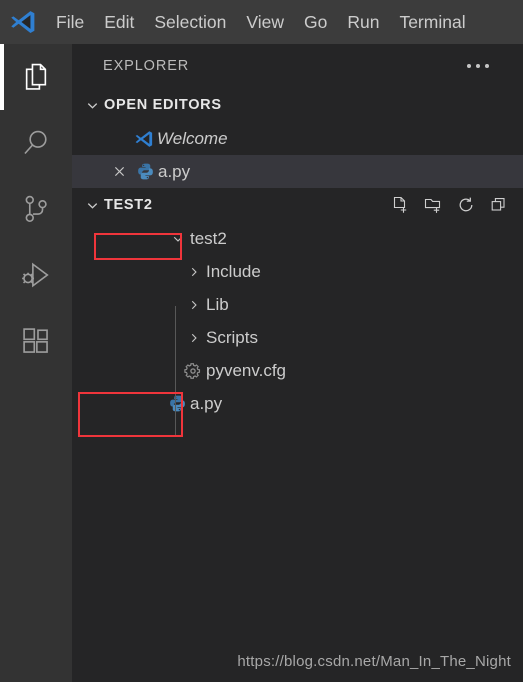 The width and height of the screenshot is (523, 682). Describe the element at coordinates (297, 138) in the screenshot. I see `open-editor-item-welcome: Welcome` at that location.